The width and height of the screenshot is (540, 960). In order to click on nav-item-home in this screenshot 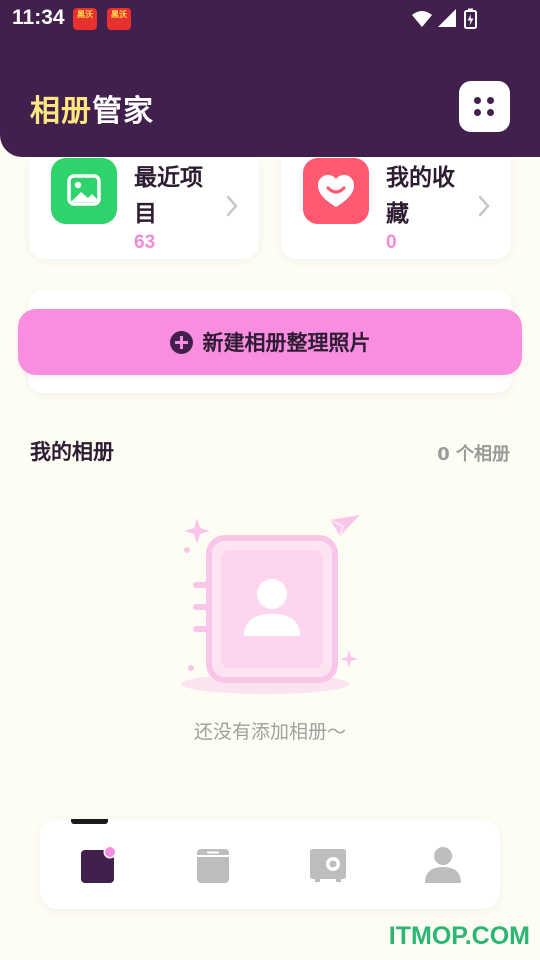, I will do `click(97, 864)`.